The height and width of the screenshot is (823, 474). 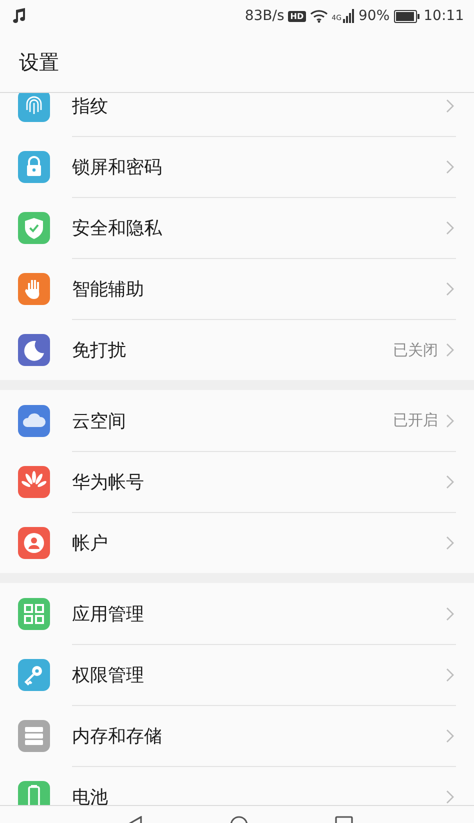 I want to click on padlock-icon, so click(x=34, y=166).